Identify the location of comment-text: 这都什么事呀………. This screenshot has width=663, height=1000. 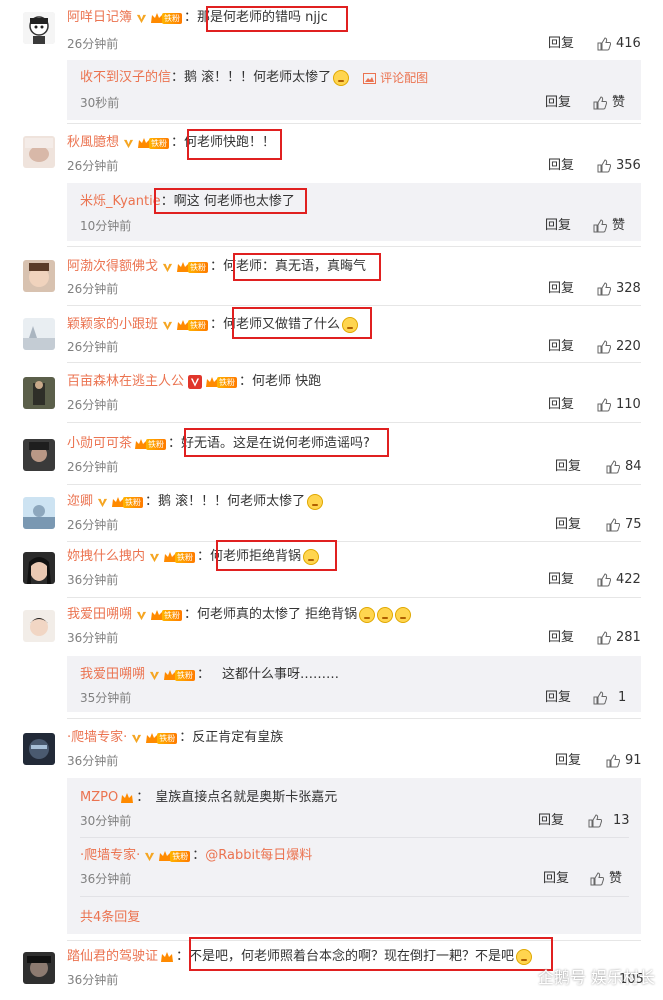
(281, 674).